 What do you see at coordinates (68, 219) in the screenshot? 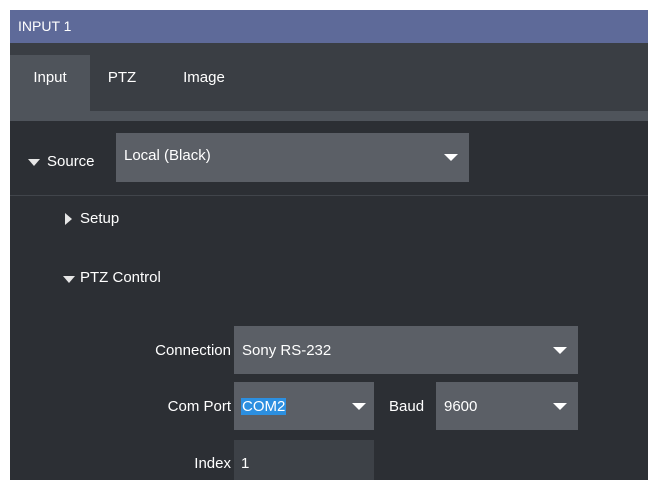
I see `expand-right-icon` at bounding box center [68, 219].